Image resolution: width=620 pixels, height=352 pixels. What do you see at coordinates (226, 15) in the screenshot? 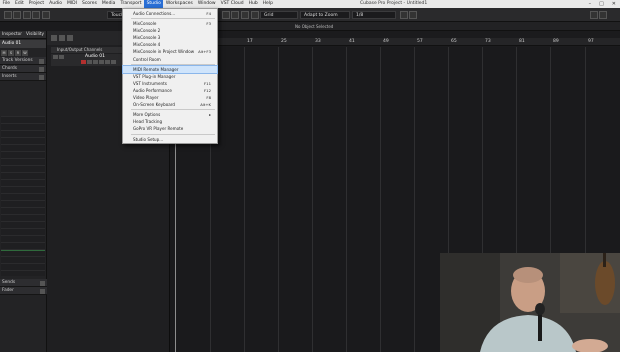
I see `pointer-tool-icon` at bounding box center [226, 15].